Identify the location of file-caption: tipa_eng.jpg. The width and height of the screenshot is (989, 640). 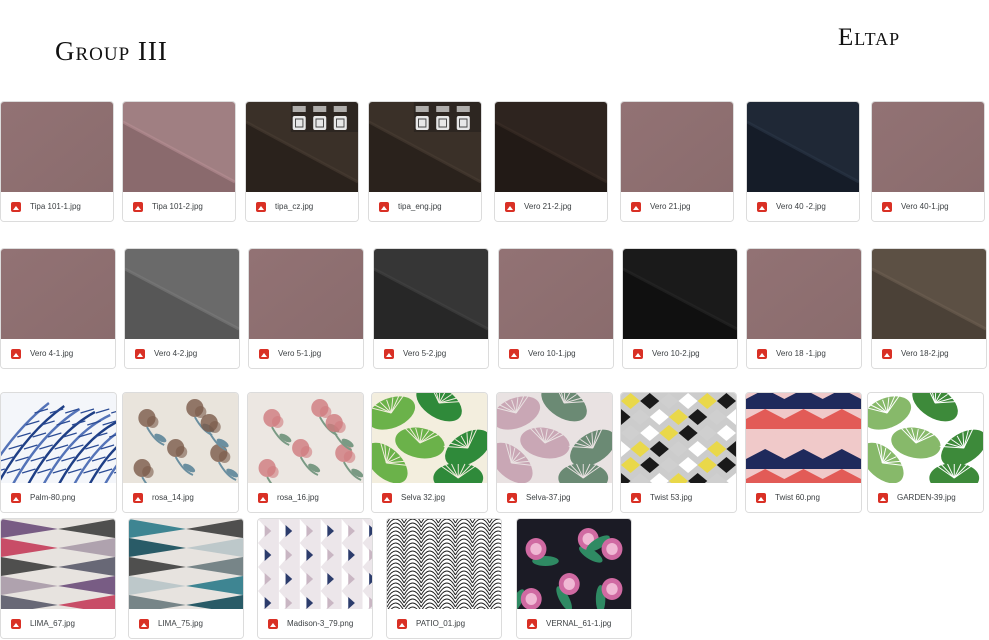
(425, 206).